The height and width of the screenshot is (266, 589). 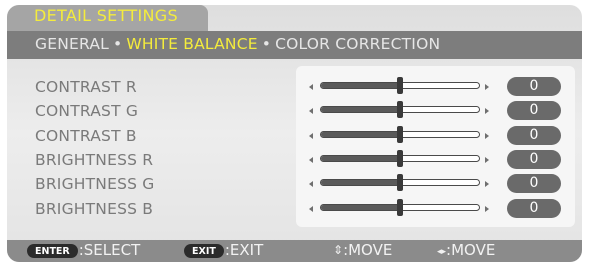 I want to click on setting-row: BRIGHTNESS R 0, so click(x=294, y=161).